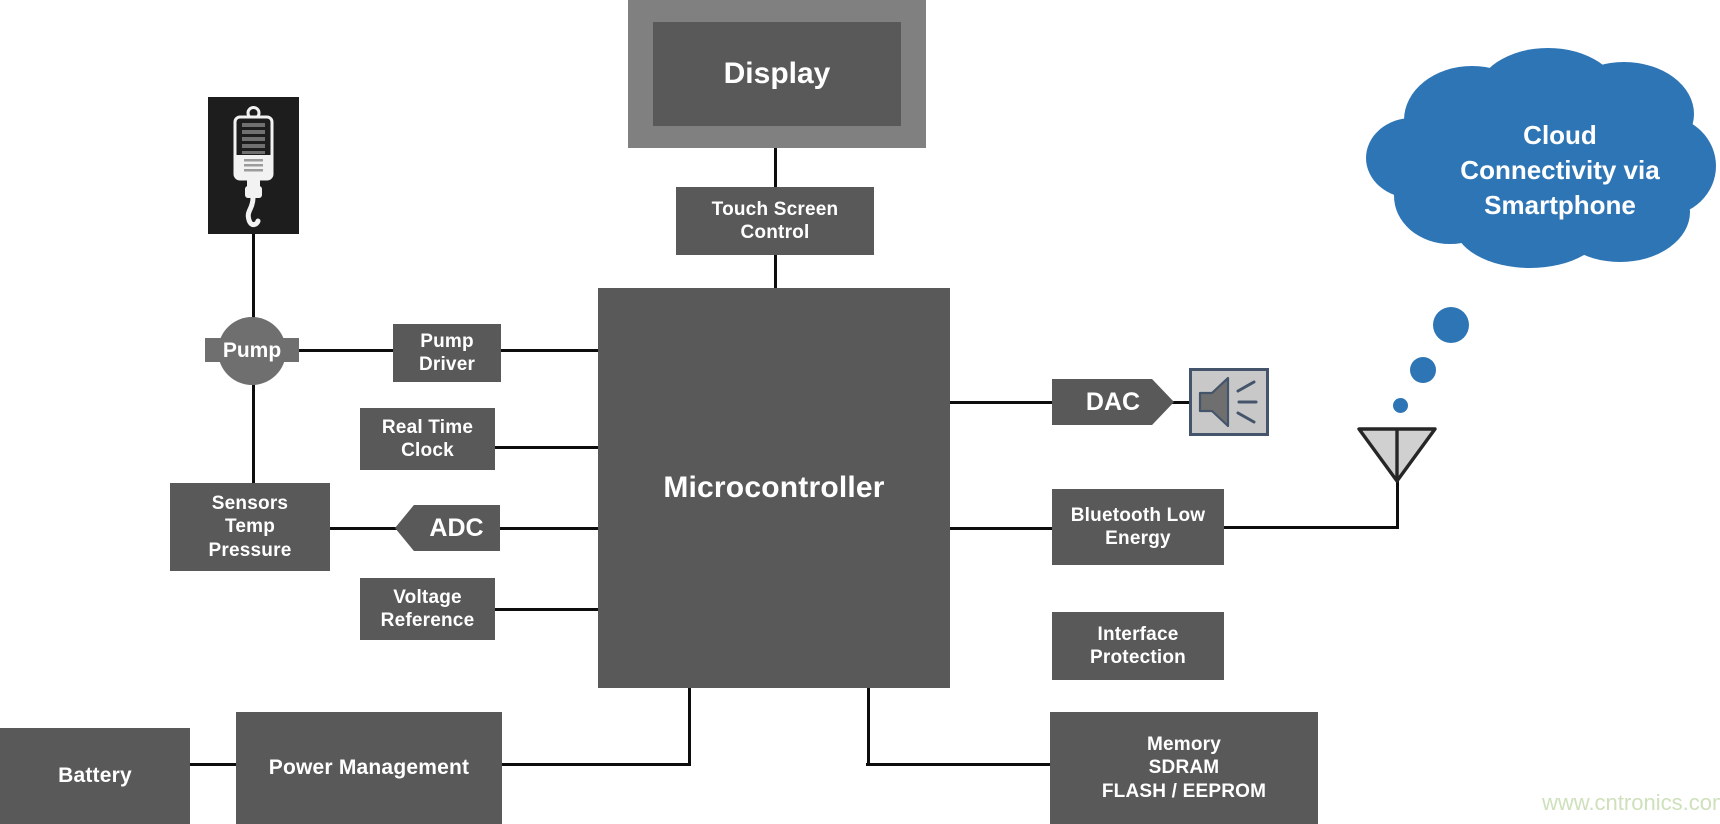 This screenshot has width=1720, height=824. Describe the element at coordinates (250, 527) in the screenshot. I see `block-sensors: Sensors Temp Pressure` at that location.